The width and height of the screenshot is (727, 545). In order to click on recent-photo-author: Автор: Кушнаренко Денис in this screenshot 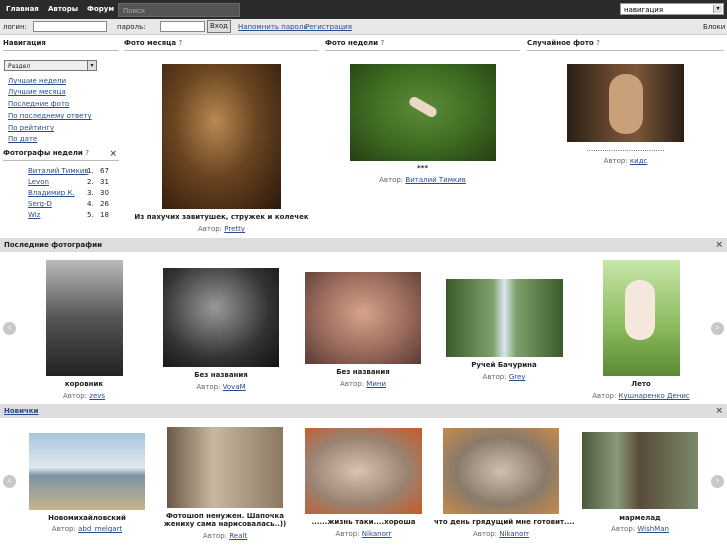, I will do `click(641, 396)`.